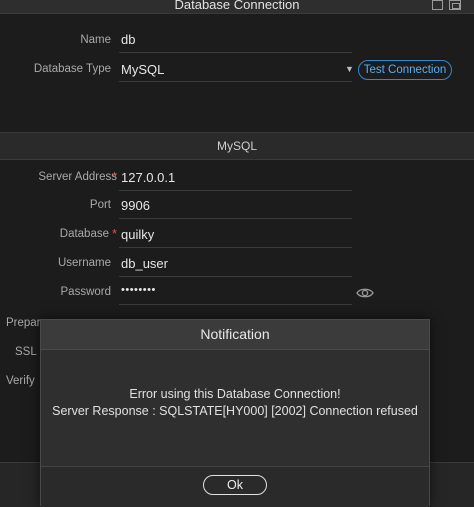  What do you see at coordinates (95, 40) in the screenshot?
I see `name-label: Name` at bounding box center [95, 40].